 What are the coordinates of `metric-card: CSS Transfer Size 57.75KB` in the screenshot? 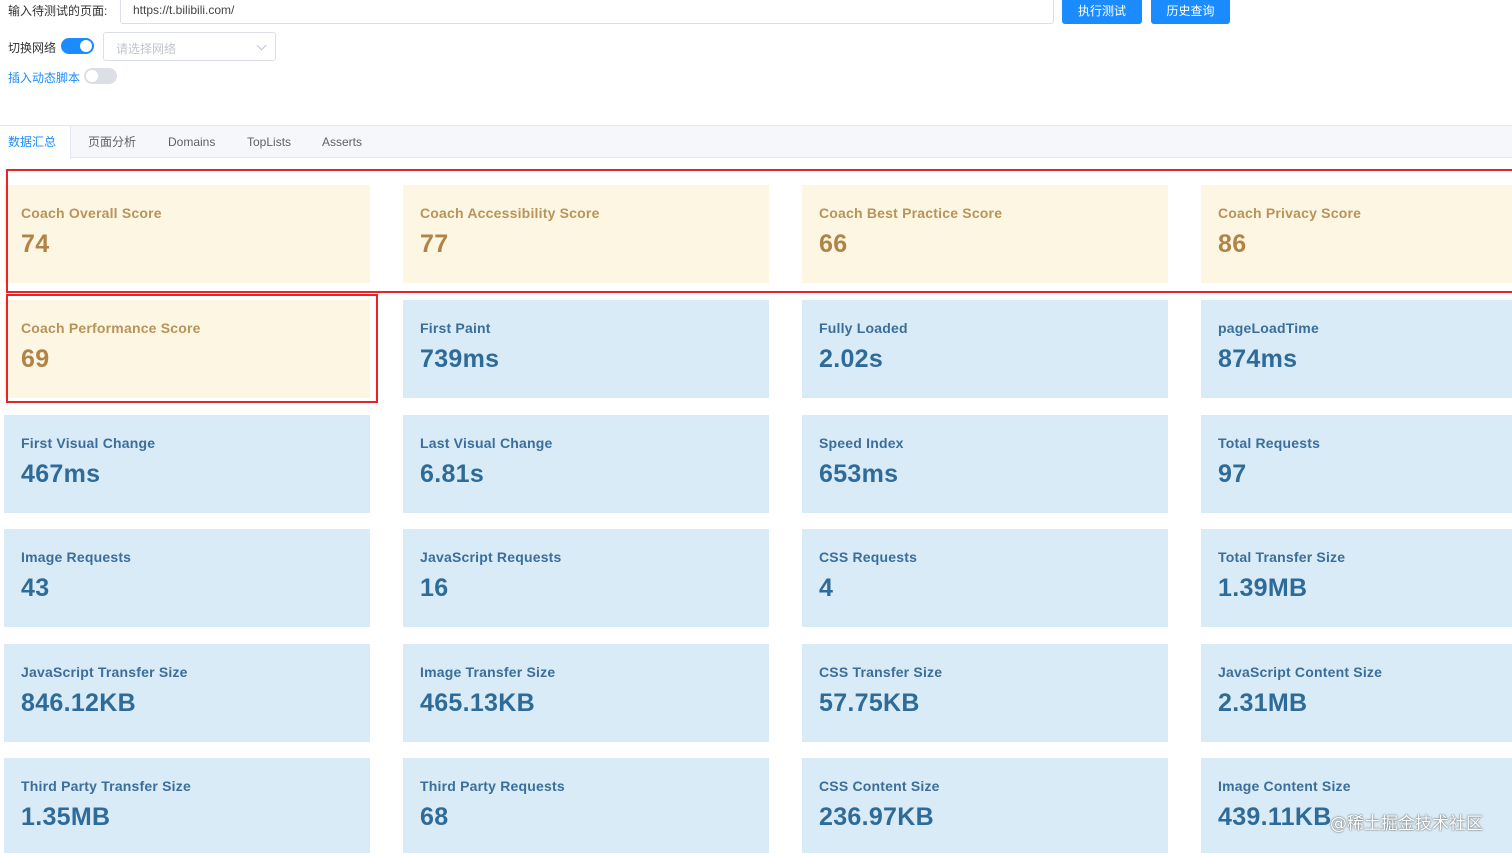 It's located at (985, 693).